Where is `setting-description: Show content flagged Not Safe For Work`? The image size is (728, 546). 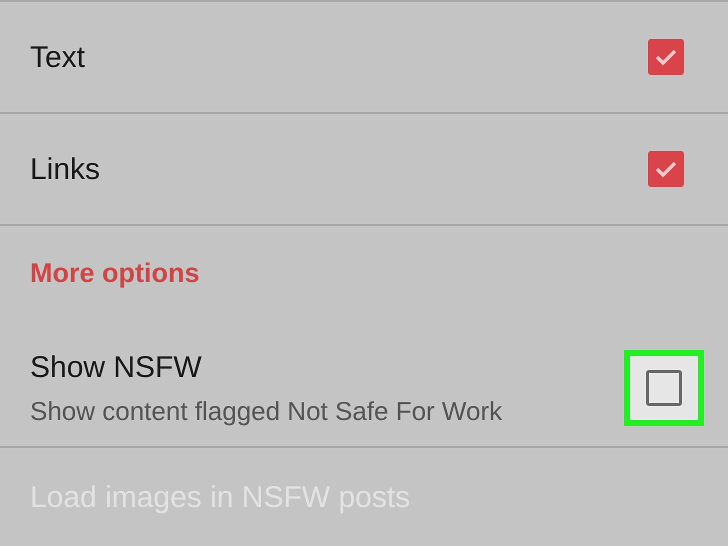
setting-description: Show content flagged Not Safe For Work is located at coordinates (267, 411).